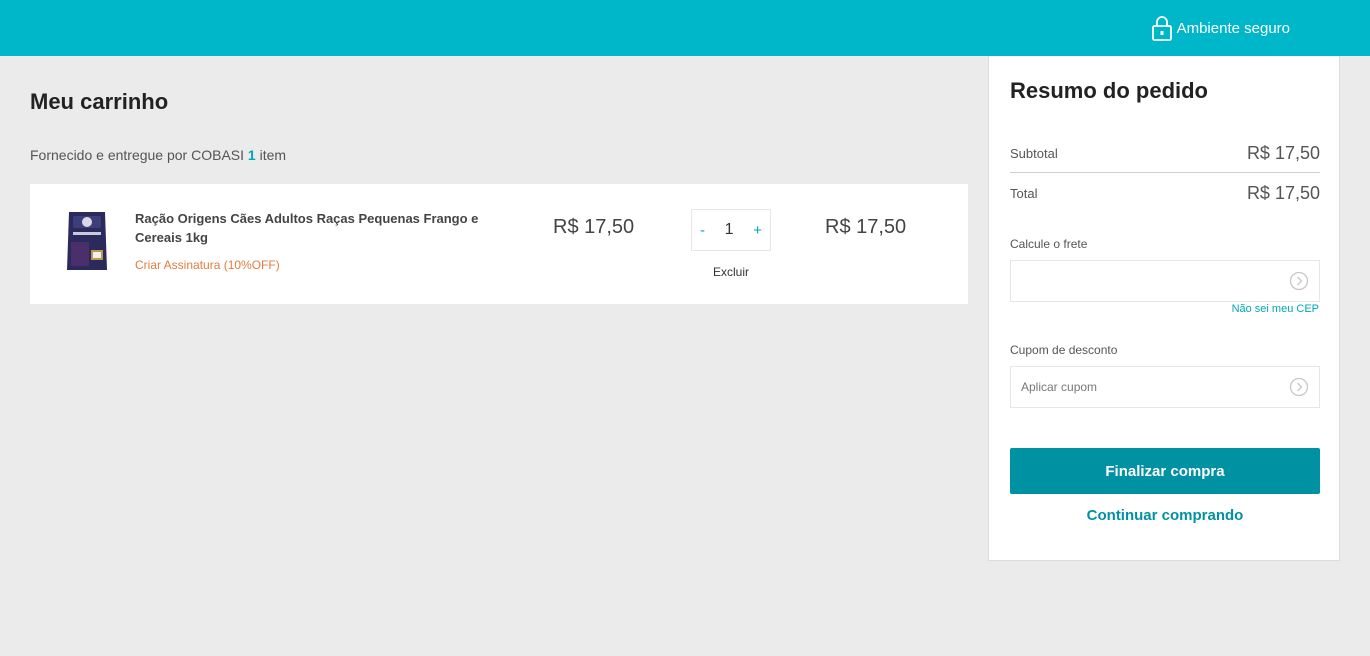  I want to click on coupon-input, so click(1155, 387).